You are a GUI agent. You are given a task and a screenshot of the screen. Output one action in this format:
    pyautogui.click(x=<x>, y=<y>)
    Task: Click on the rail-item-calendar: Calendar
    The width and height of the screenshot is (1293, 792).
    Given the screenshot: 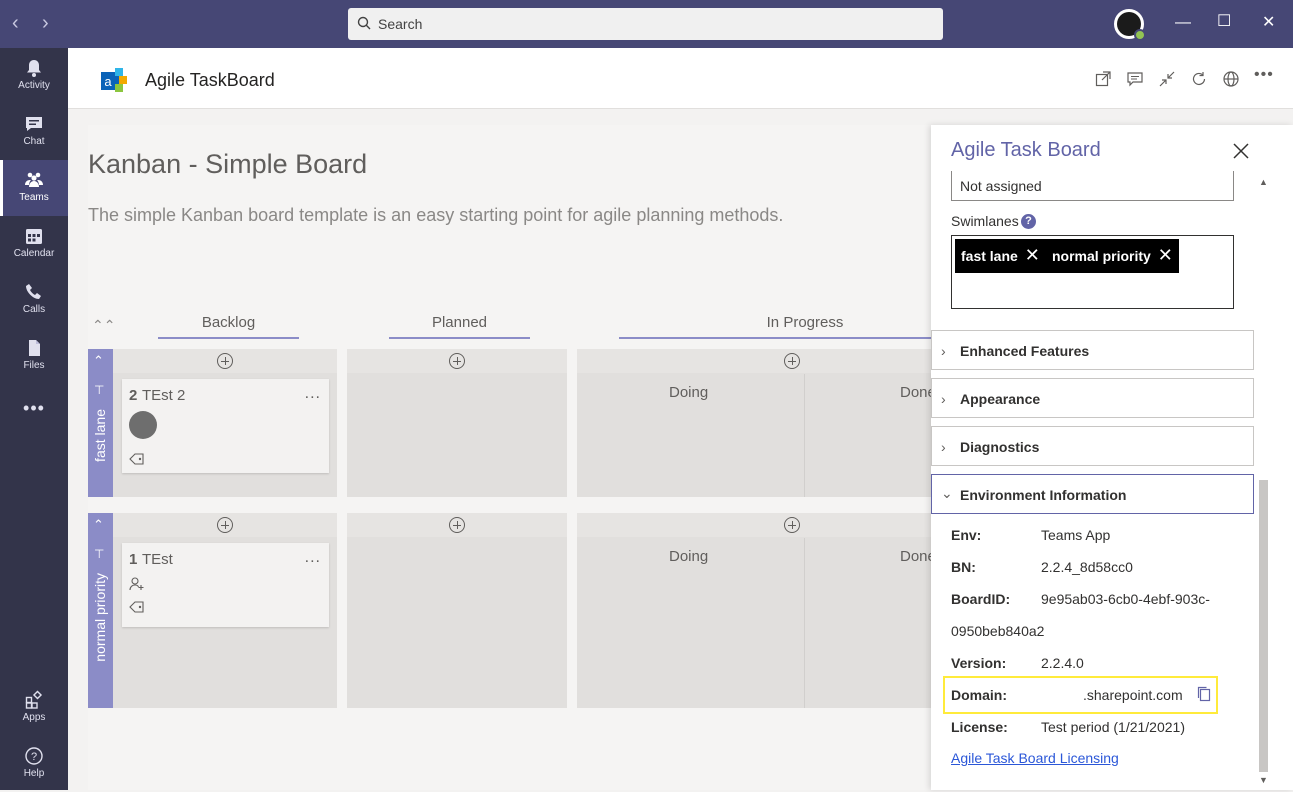 What is the action you would take?
    pyautogui.click(x=34, y=244)
    